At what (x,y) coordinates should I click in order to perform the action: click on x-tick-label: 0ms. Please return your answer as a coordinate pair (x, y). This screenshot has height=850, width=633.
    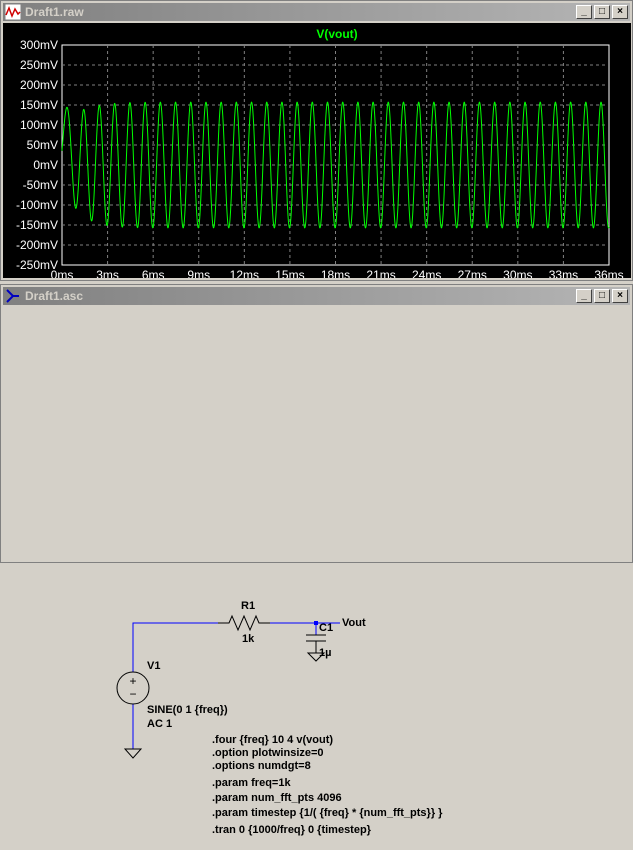
    Looking at the image, I should click on (62, 273).